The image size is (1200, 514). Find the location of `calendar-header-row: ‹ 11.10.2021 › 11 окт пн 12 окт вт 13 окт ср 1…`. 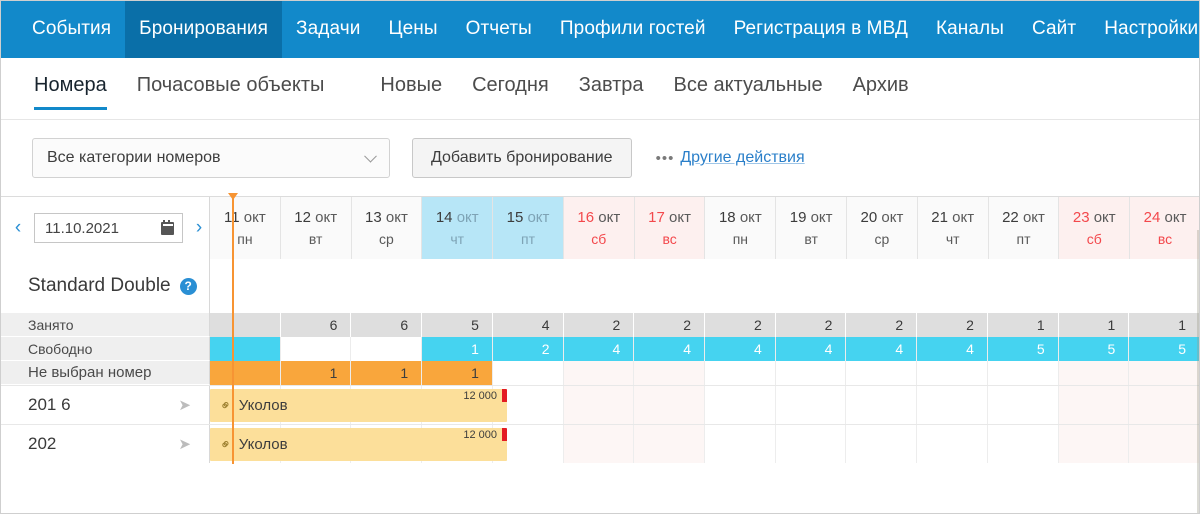

calendar-header-row: ‹ 11.10.2021 › 11 окт пн 12 окт вт 13 окт ср 1… is located at coordinates (600, 228).